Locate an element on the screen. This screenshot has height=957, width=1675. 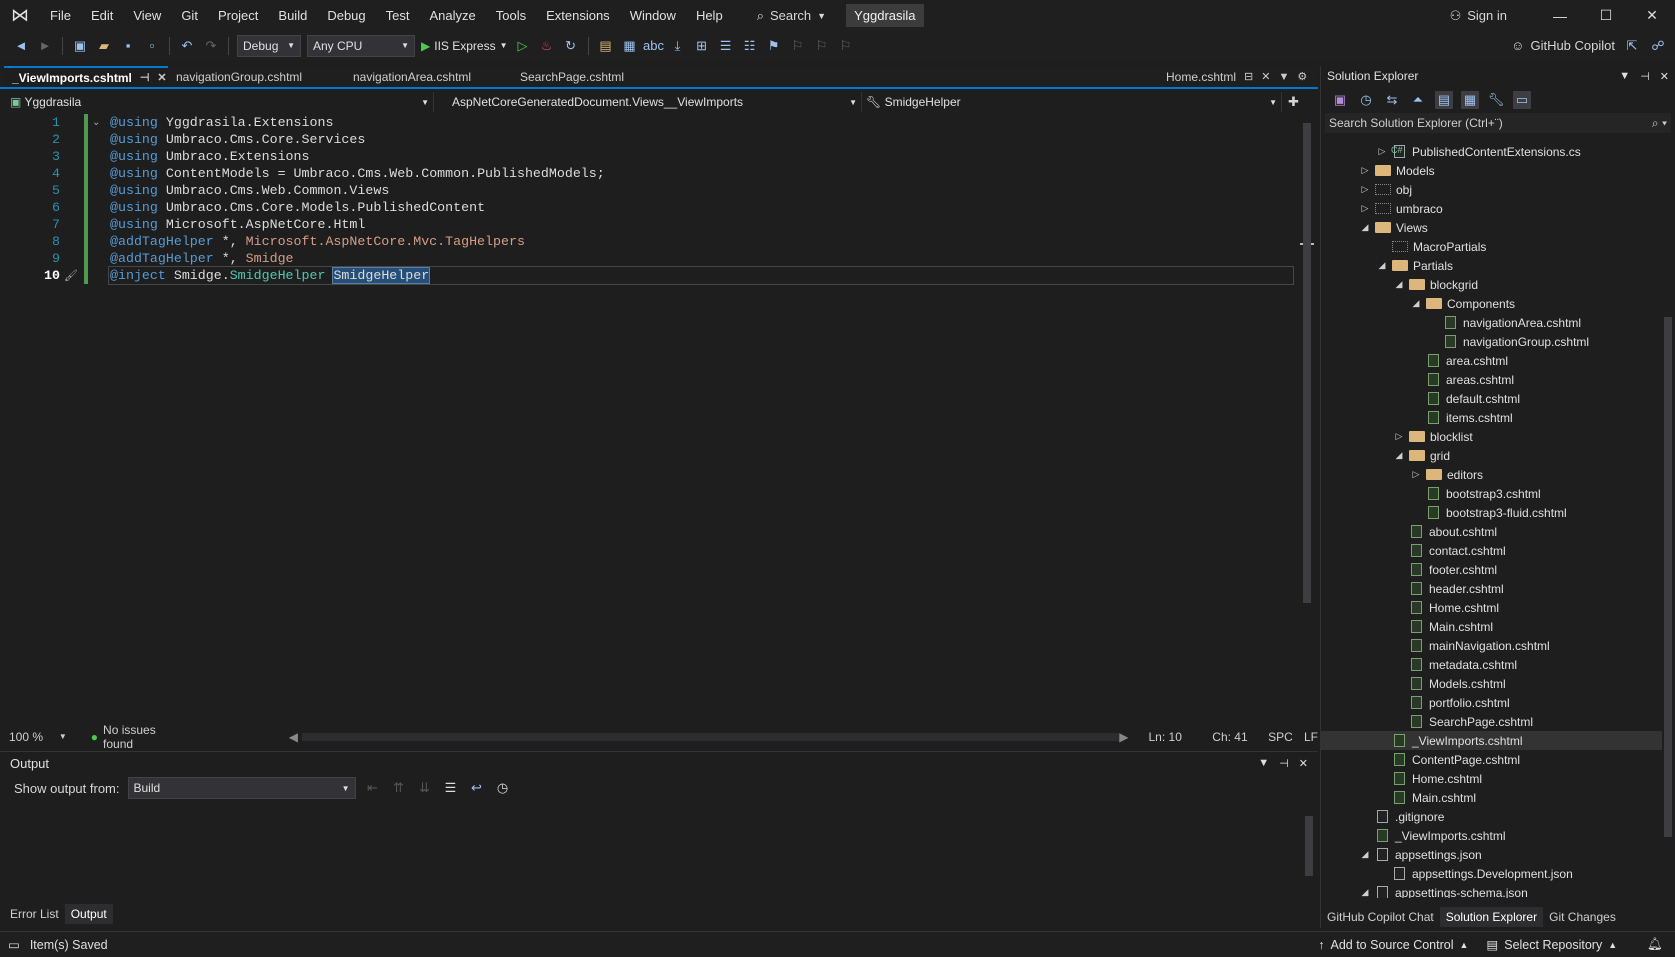
platform-dropdown: Any CPU ▼ is located at coordinates (361, 45).